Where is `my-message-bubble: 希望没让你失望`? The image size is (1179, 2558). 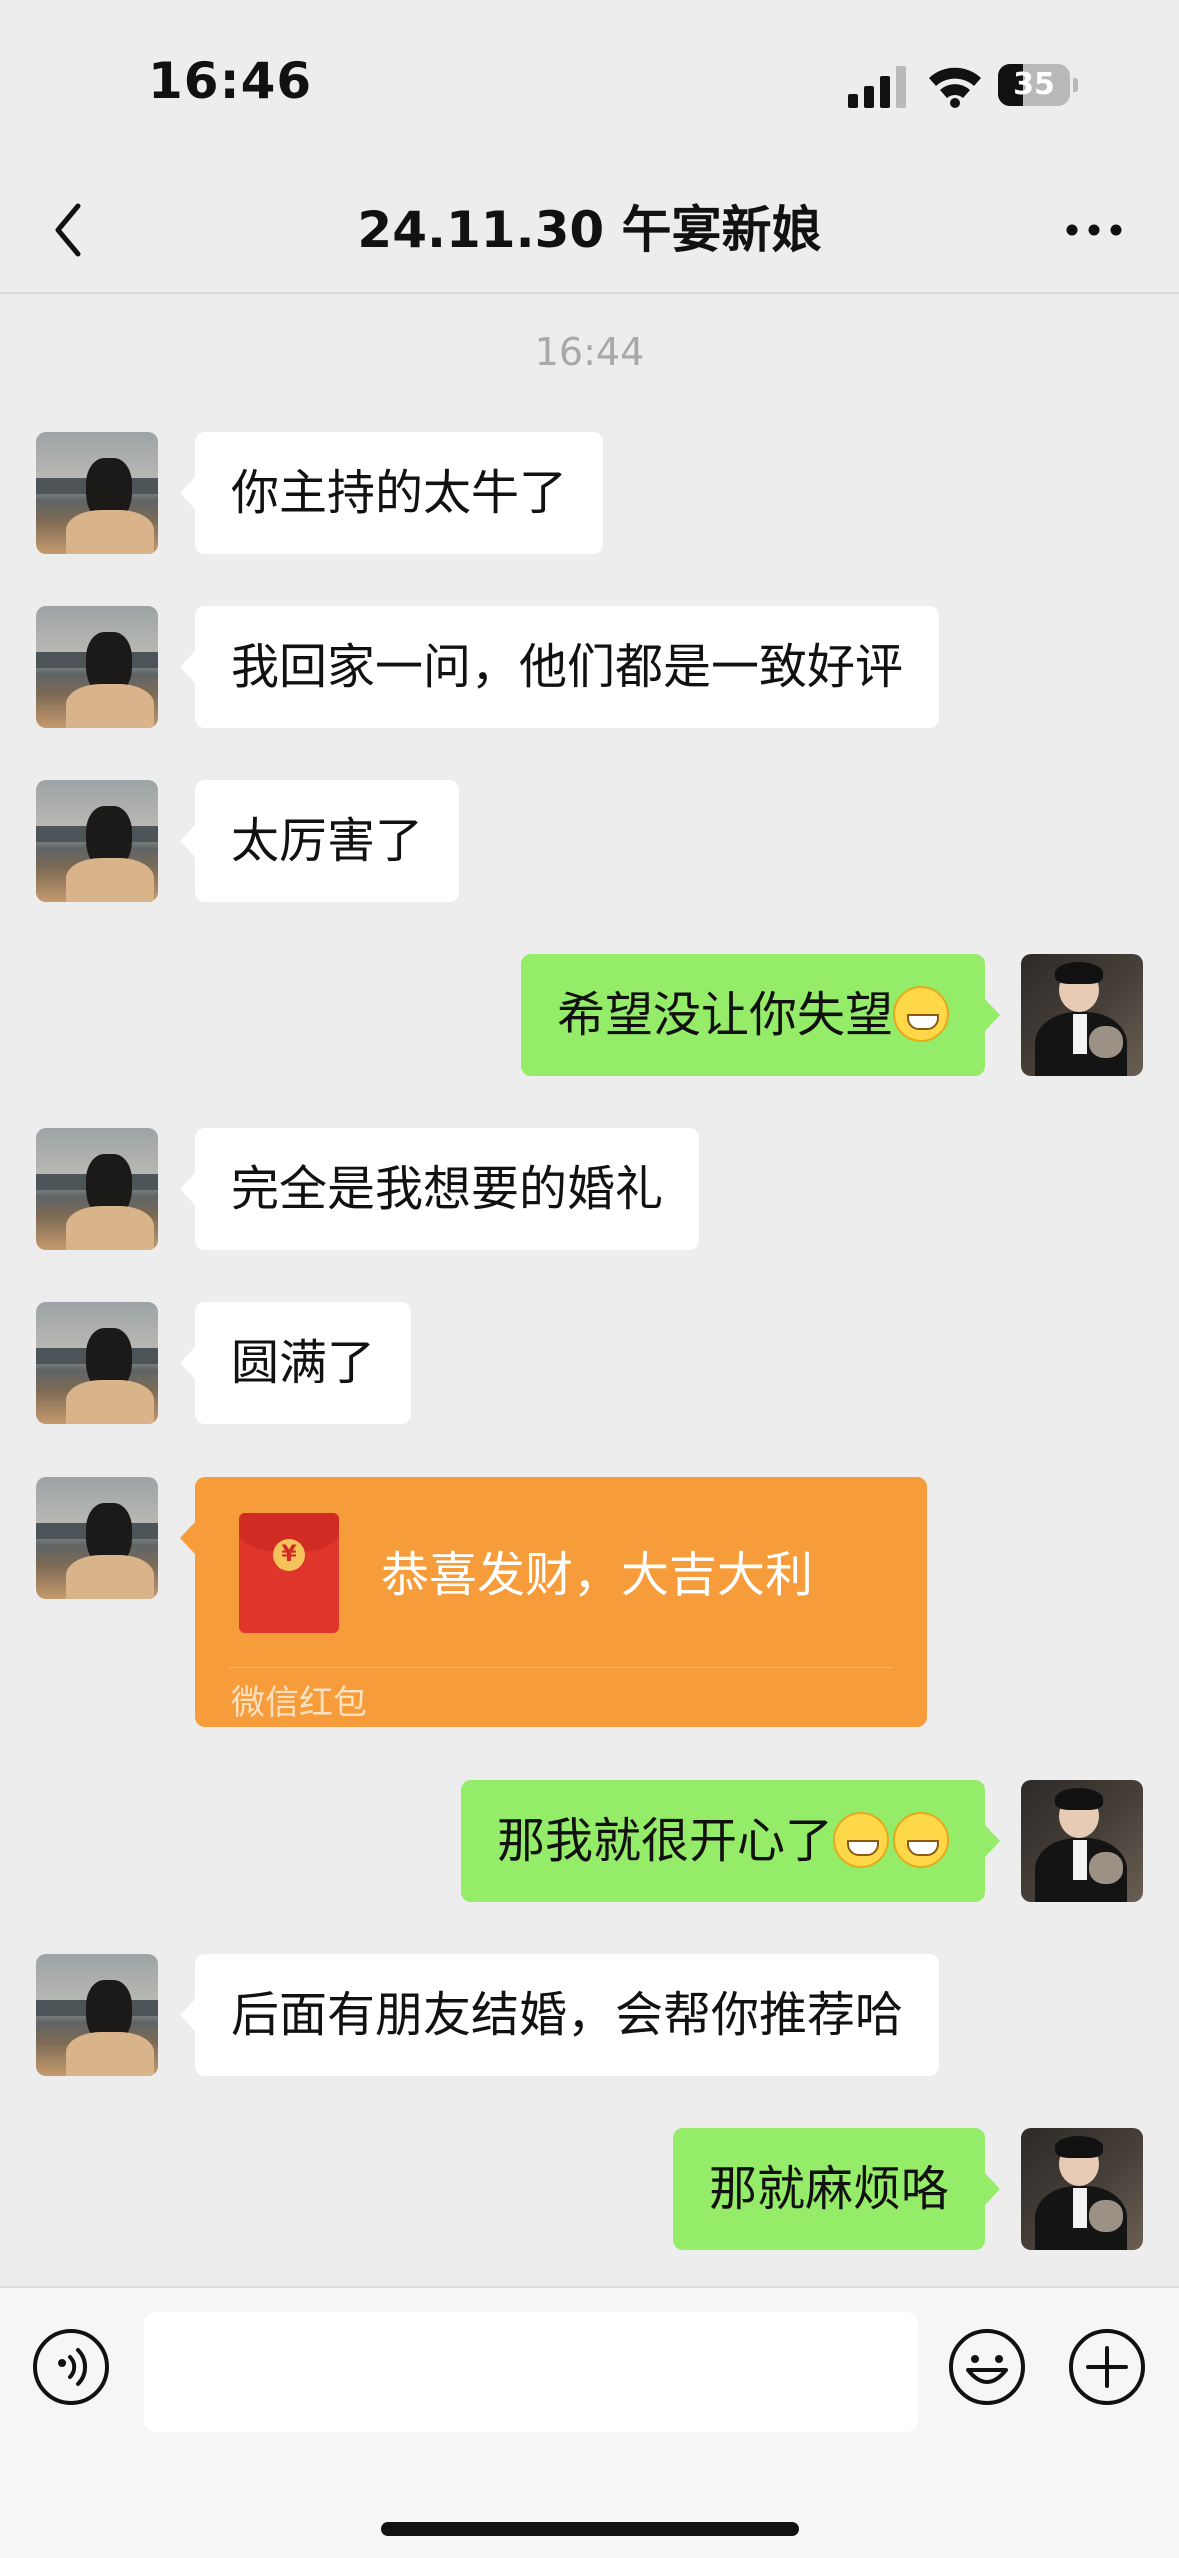
my-message-bubble: 希望没让你失望 is located at coordinates (760, 1015).